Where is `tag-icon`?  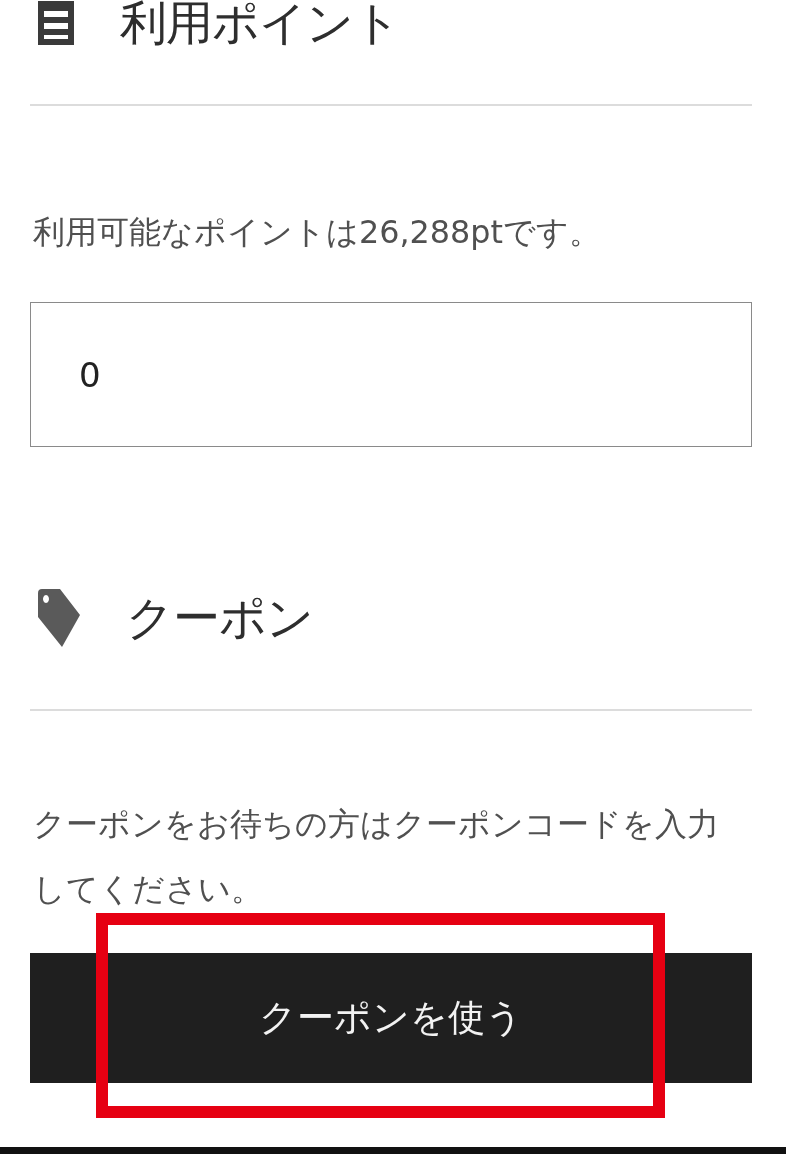
tag-icon is located at coordinates (59, 618).